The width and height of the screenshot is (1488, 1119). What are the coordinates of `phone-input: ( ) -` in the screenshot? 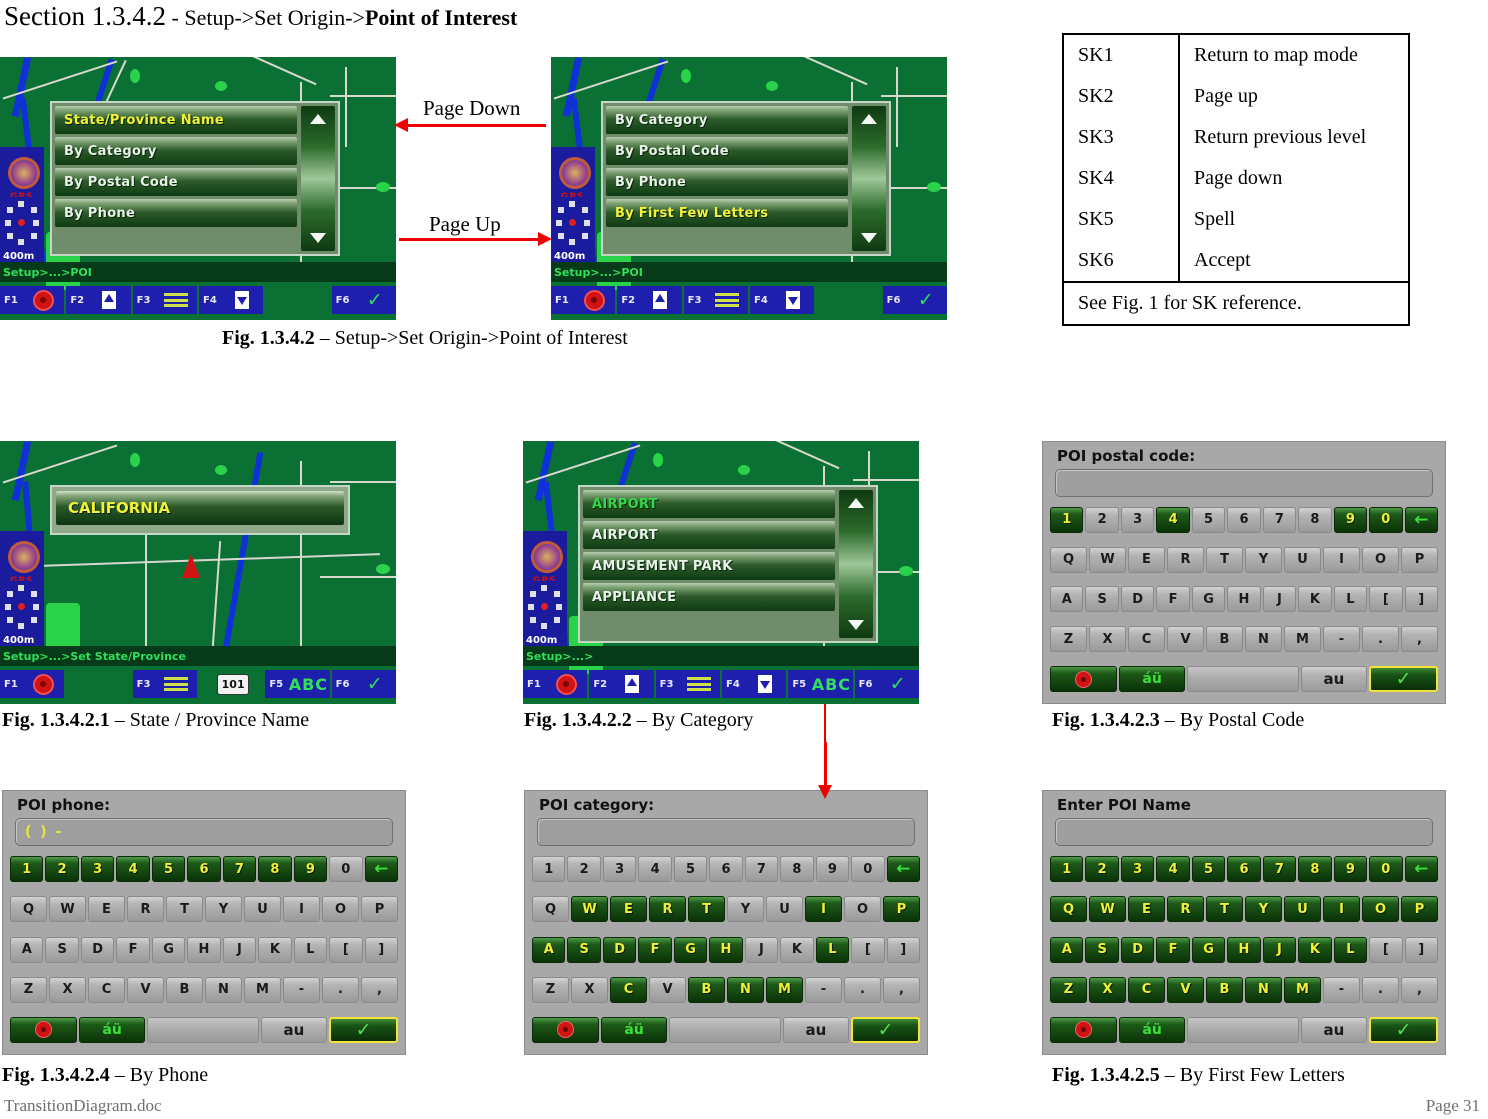 It's located at (204, 832).